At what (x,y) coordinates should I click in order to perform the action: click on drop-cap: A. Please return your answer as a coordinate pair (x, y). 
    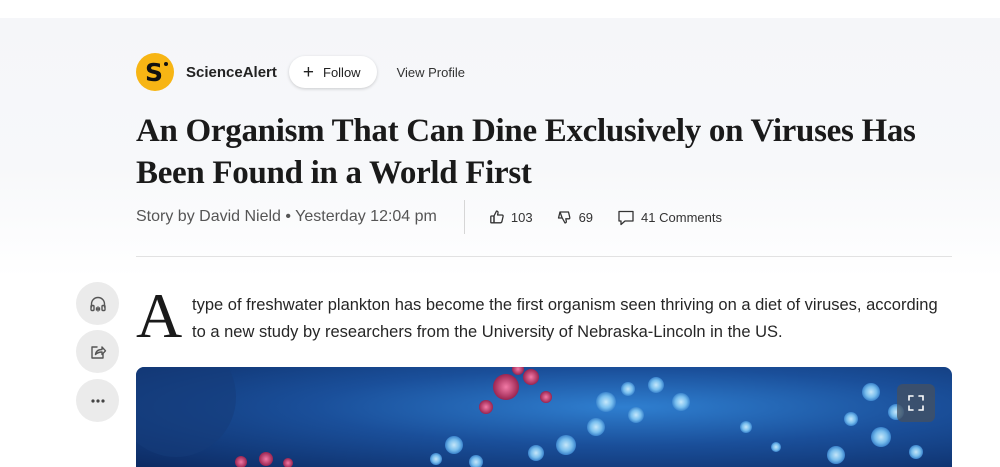
    Looking at the image, I should click on (159, 315).